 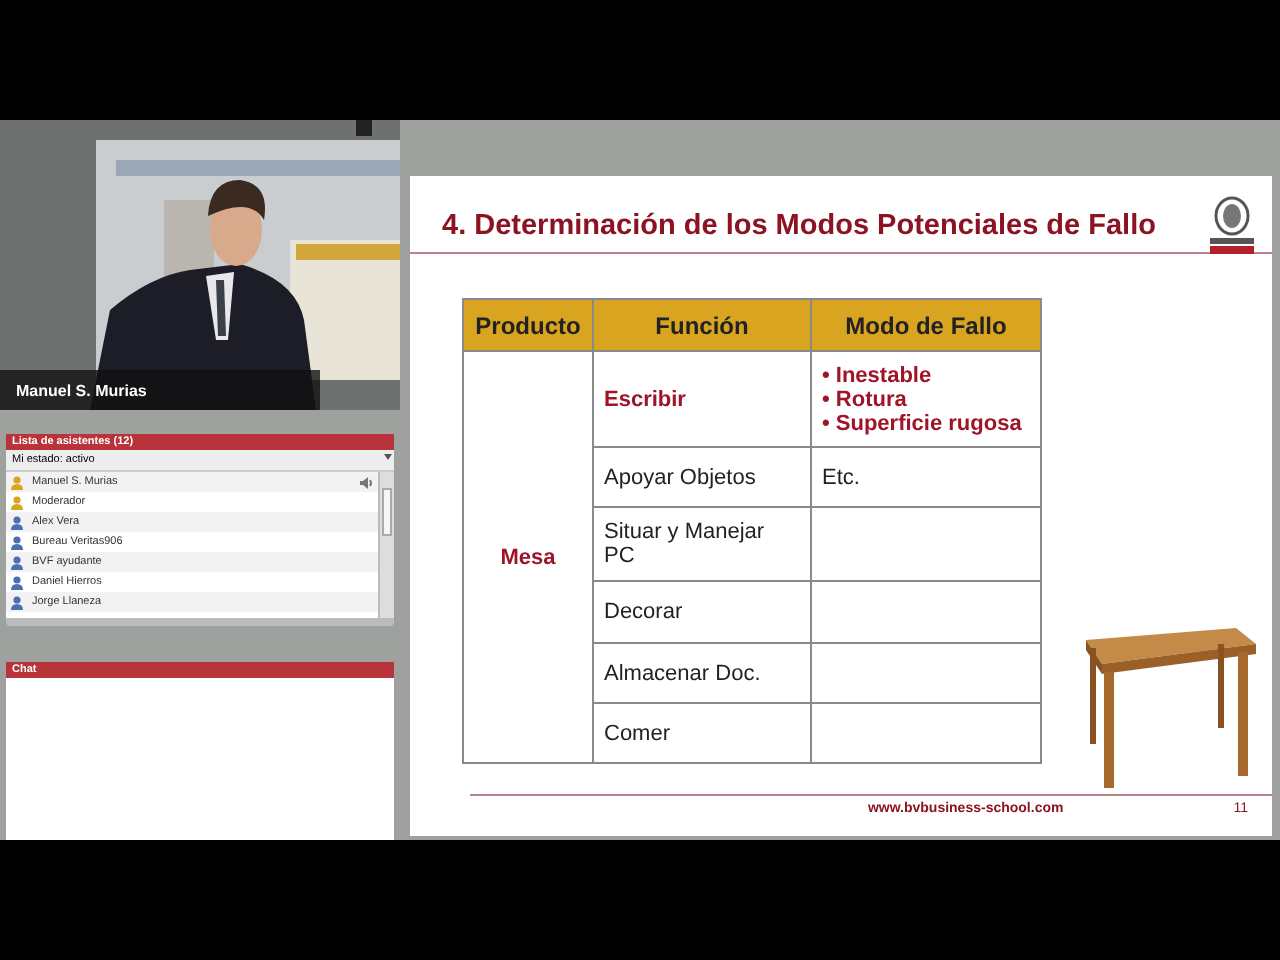 What do you see at coordinates (702, 733) in the screenshot?
I see `table-cell: Comer` at bounding box center [702, 733].